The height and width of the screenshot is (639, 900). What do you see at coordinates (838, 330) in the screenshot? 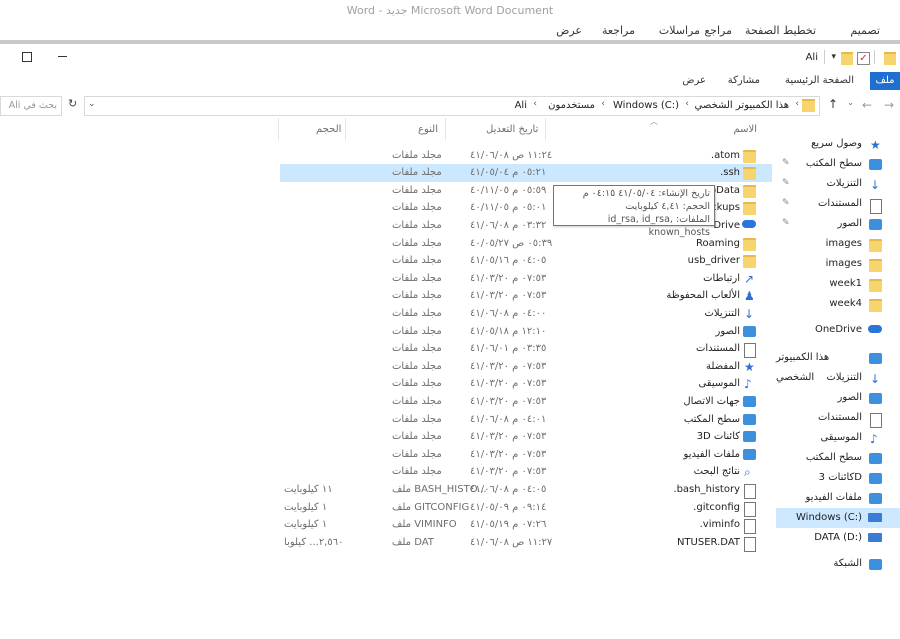
I see `nav-item: OneDrive` at bounding box center [838, 330].